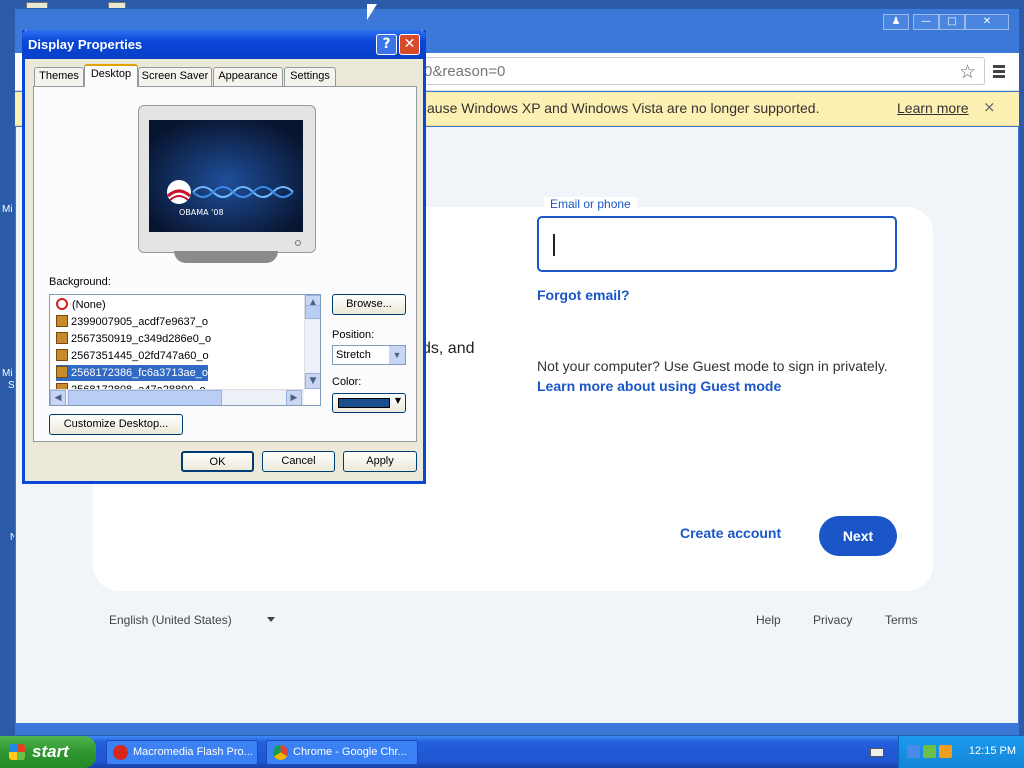 This screenshot has height=768, width=1024. Describe the element at coordinates (271, 619) in the screenshot. I see `chevron-down-icon` at that location.